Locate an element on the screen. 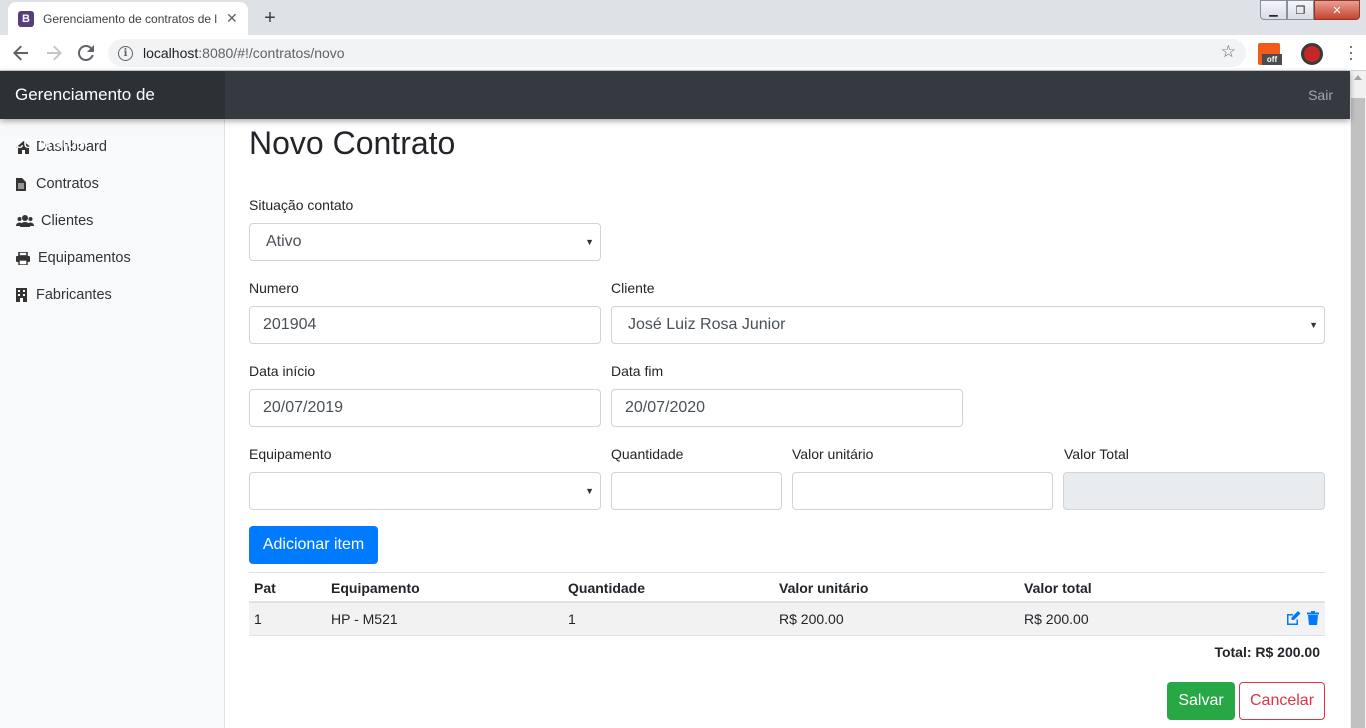 The width and height of the screenshot is (1366, 728). column-header-pat: Pat is located at coordinates (265, 588).